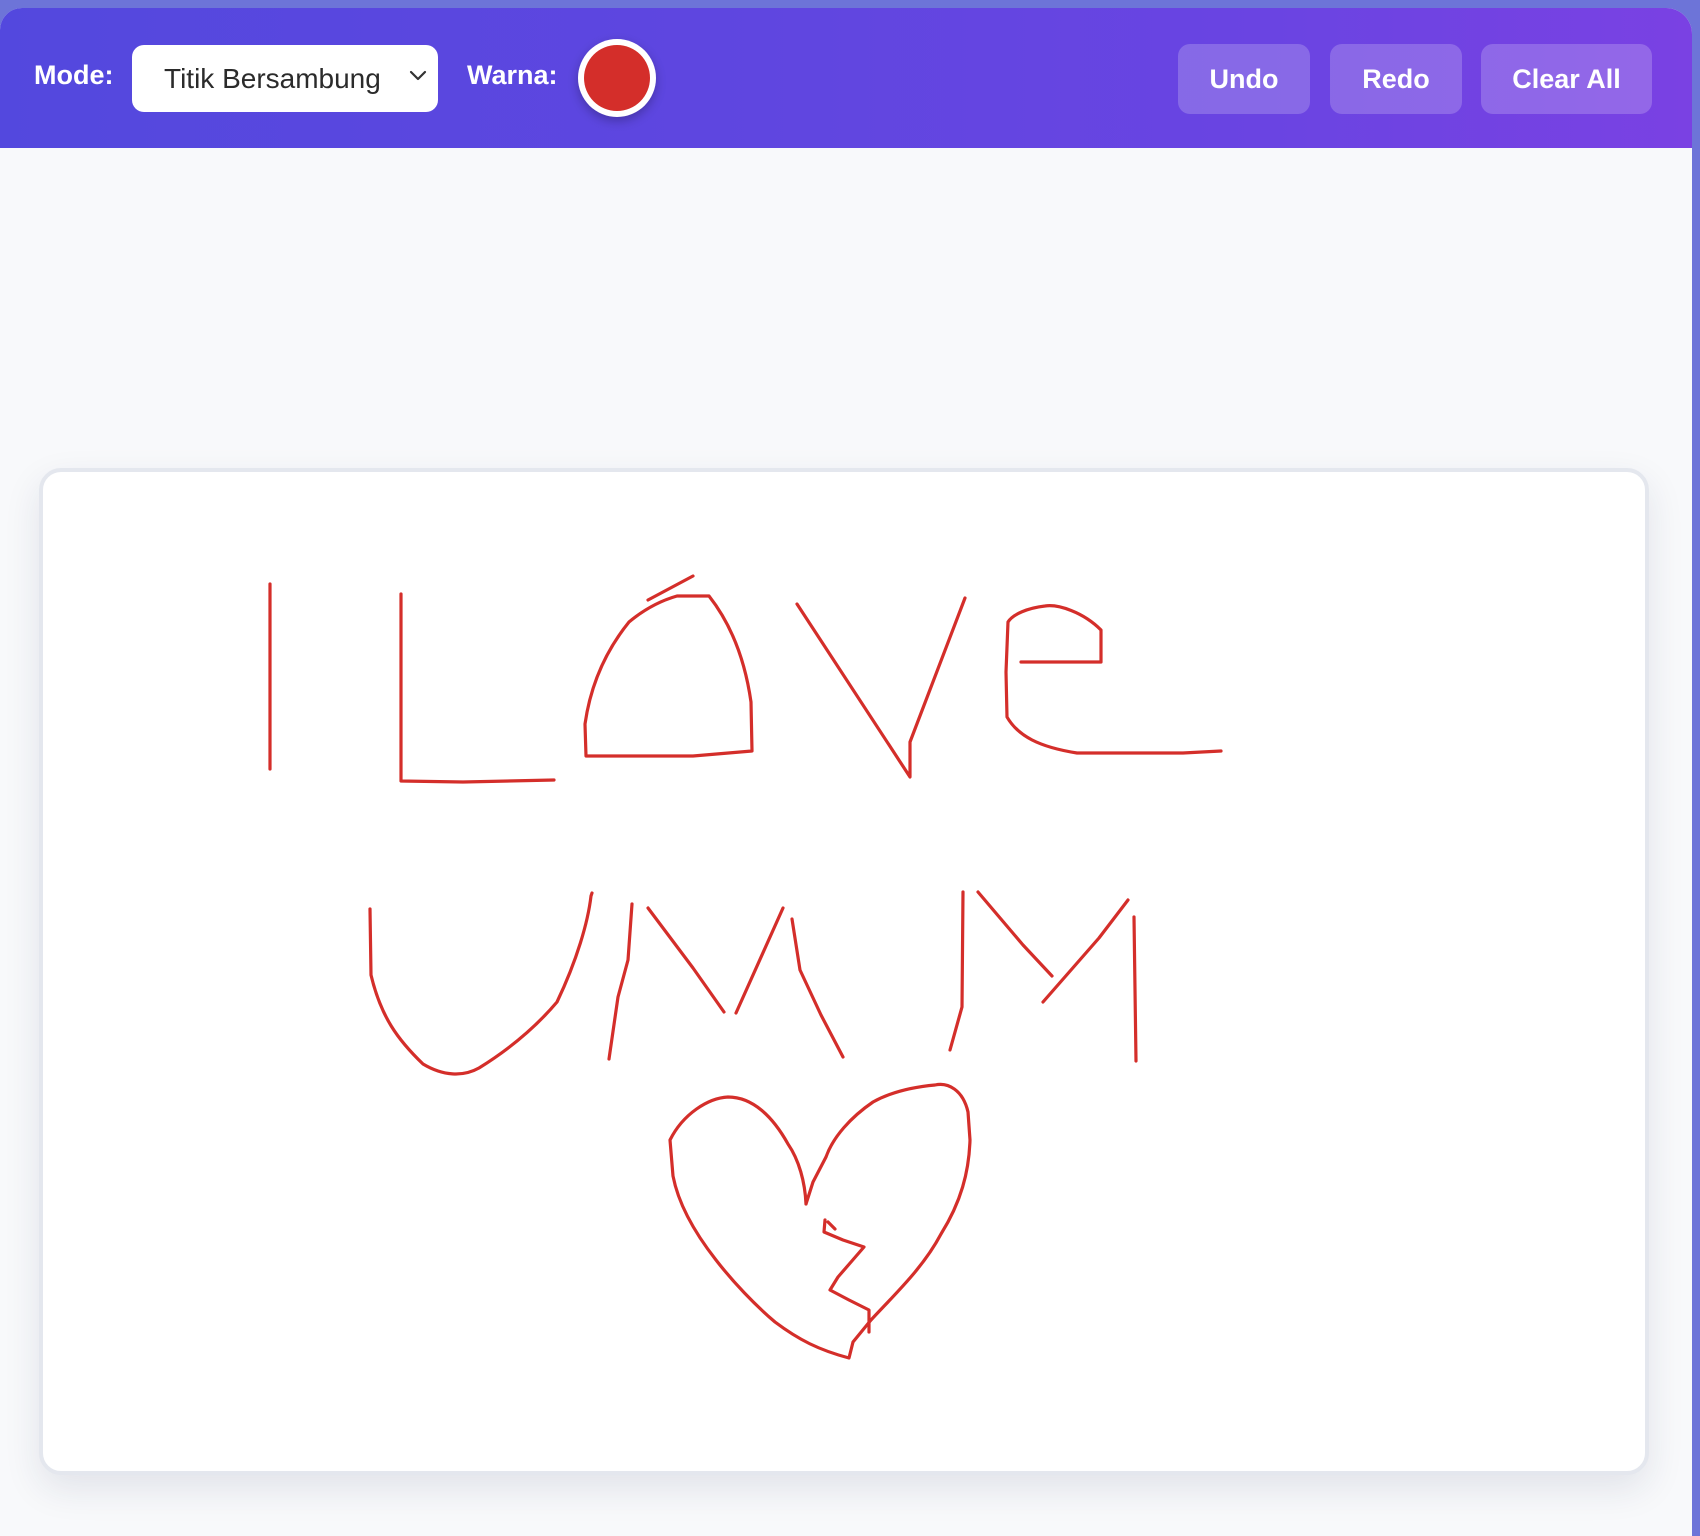 This screenshot has height=1536, width=1700. I want to click on stroke-letter-l, so click(477, 688).